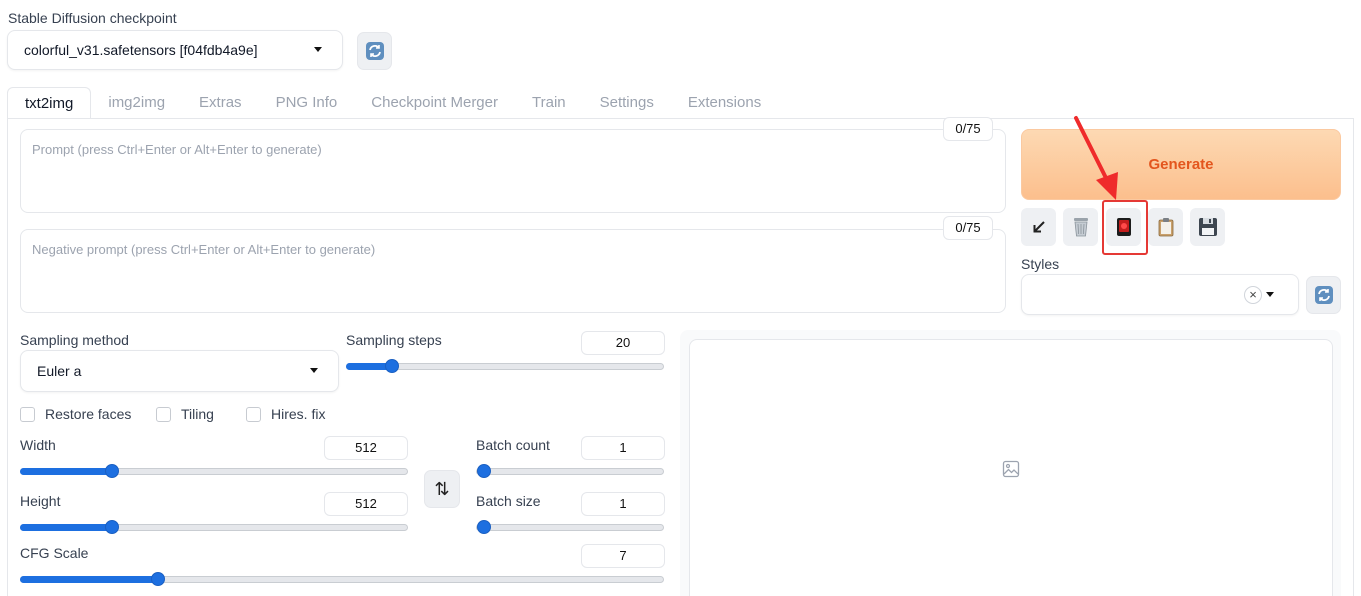 This screenshot has height=596, width=1361. I want to click on image-placeholder-icon, so click(1011, 469).